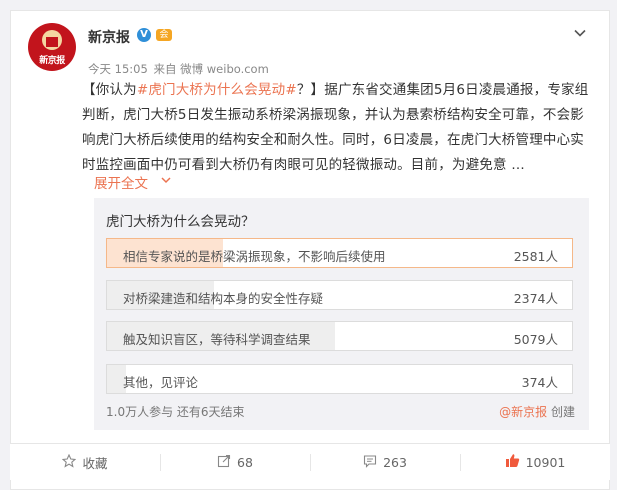 This screenshot has width=617, height=490. I want to click on favorite-button: 收藏, so click(85, 462).